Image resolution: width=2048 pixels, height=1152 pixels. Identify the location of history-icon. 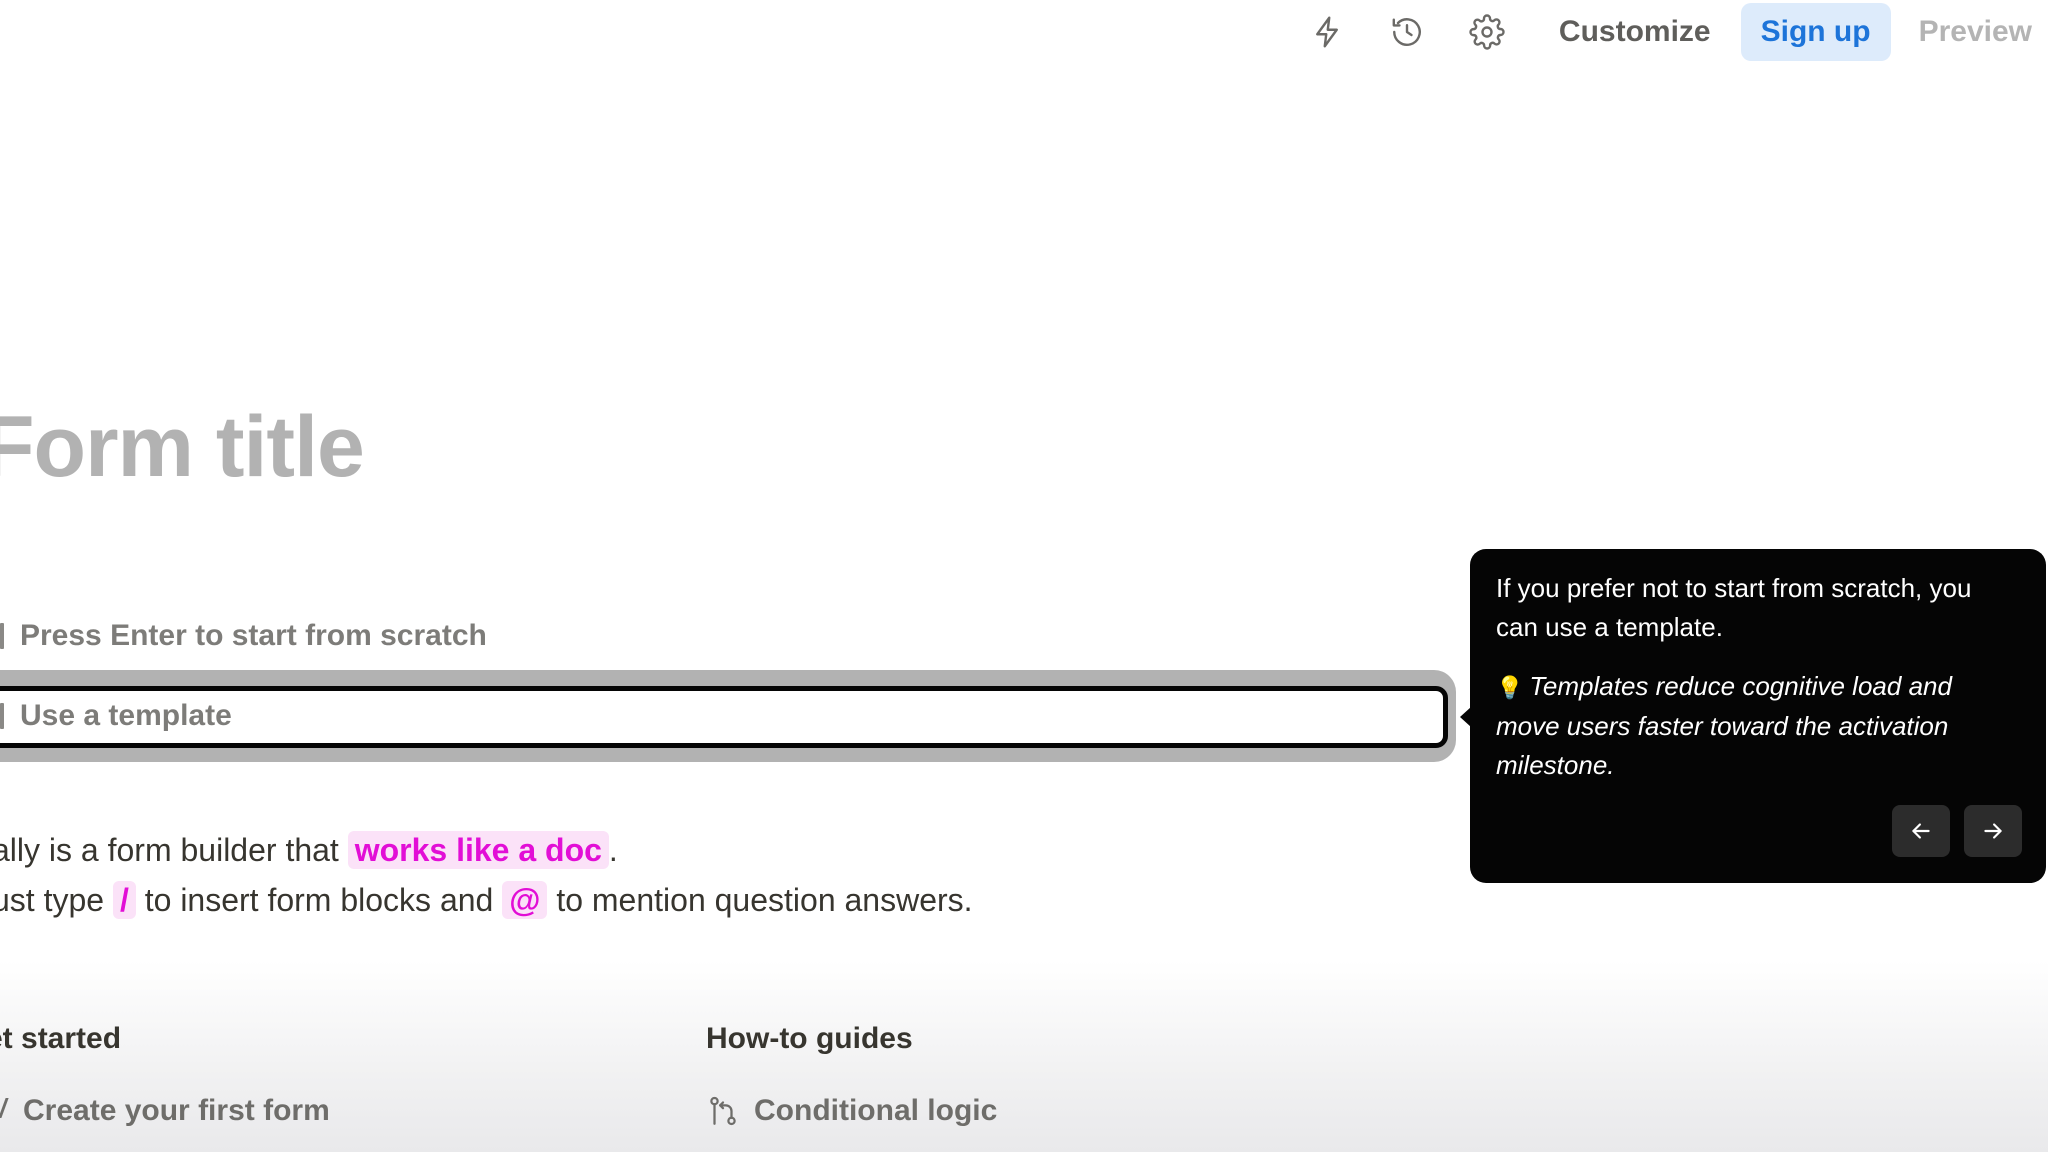
(1407, 32).